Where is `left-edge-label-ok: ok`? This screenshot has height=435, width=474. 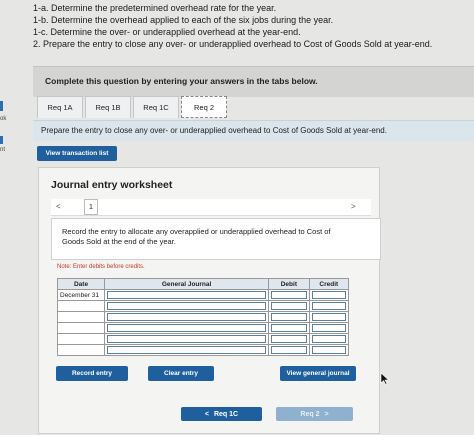
left-edge-label-ok: ok is located at coordinates (3, 119).